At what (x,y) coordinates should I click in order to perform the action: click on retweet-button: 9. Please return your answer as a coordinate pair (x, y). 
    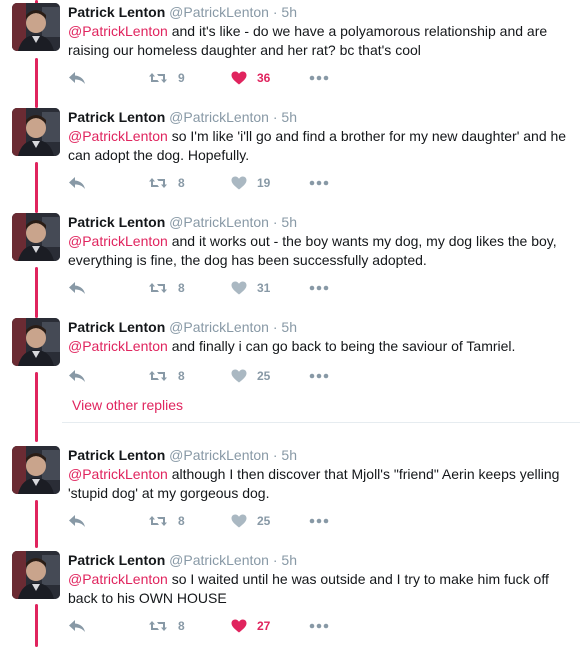
    Looking at the image, I should click on (166, 78).